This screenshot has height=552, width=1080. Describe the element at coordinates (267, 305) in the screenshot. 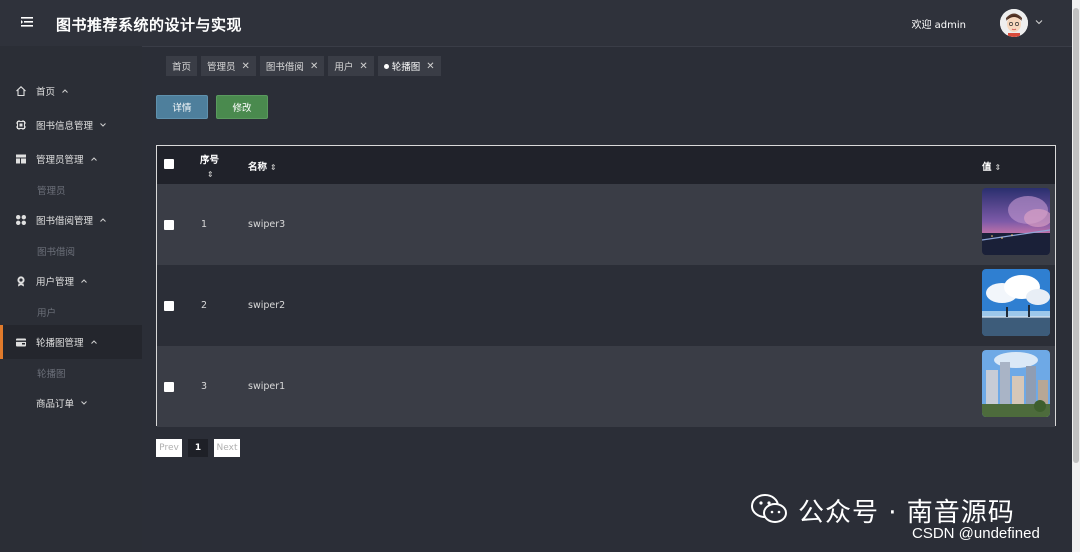

I see `cell-name: swiper2` at that location.